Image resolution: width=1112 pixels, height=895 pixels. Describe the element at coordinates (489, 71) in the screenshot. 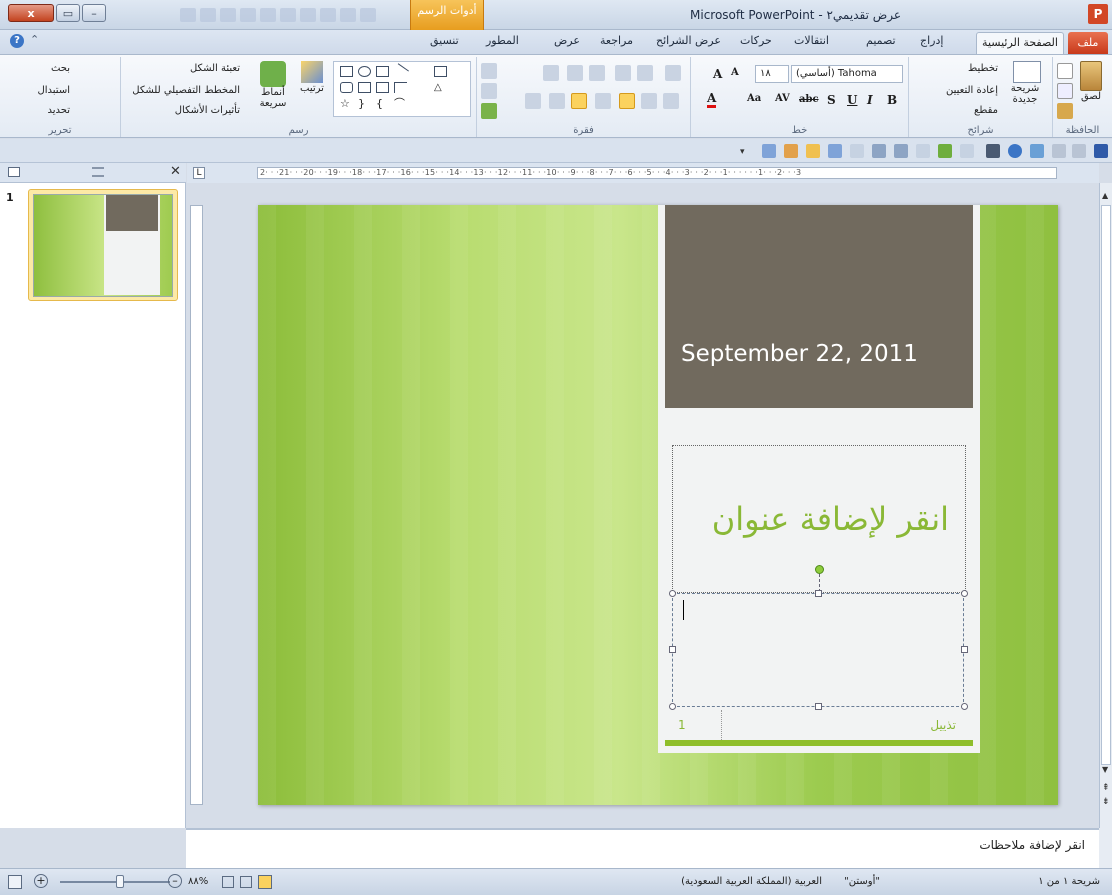

I see `text-direction-vertical-icon` at that location.